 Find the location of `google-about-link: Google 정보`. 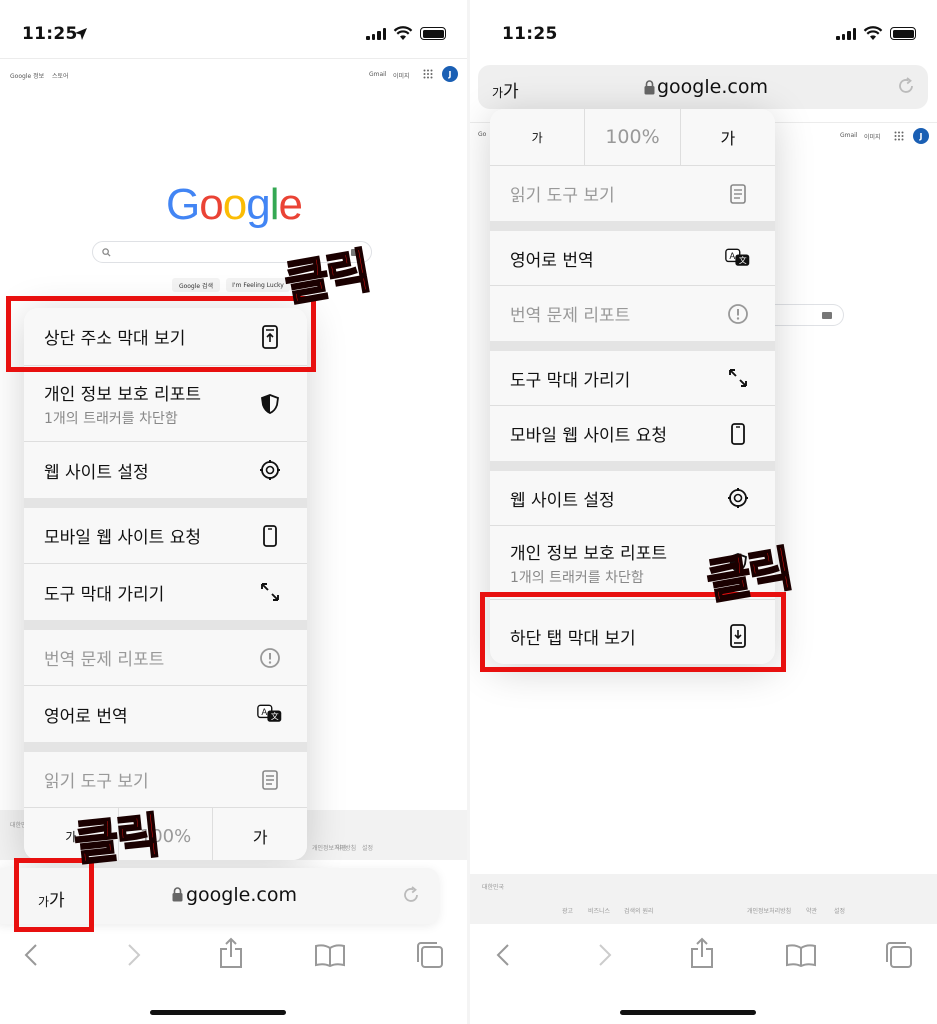

google-about-link: Google 정보 is located at coordinates (27, 75).